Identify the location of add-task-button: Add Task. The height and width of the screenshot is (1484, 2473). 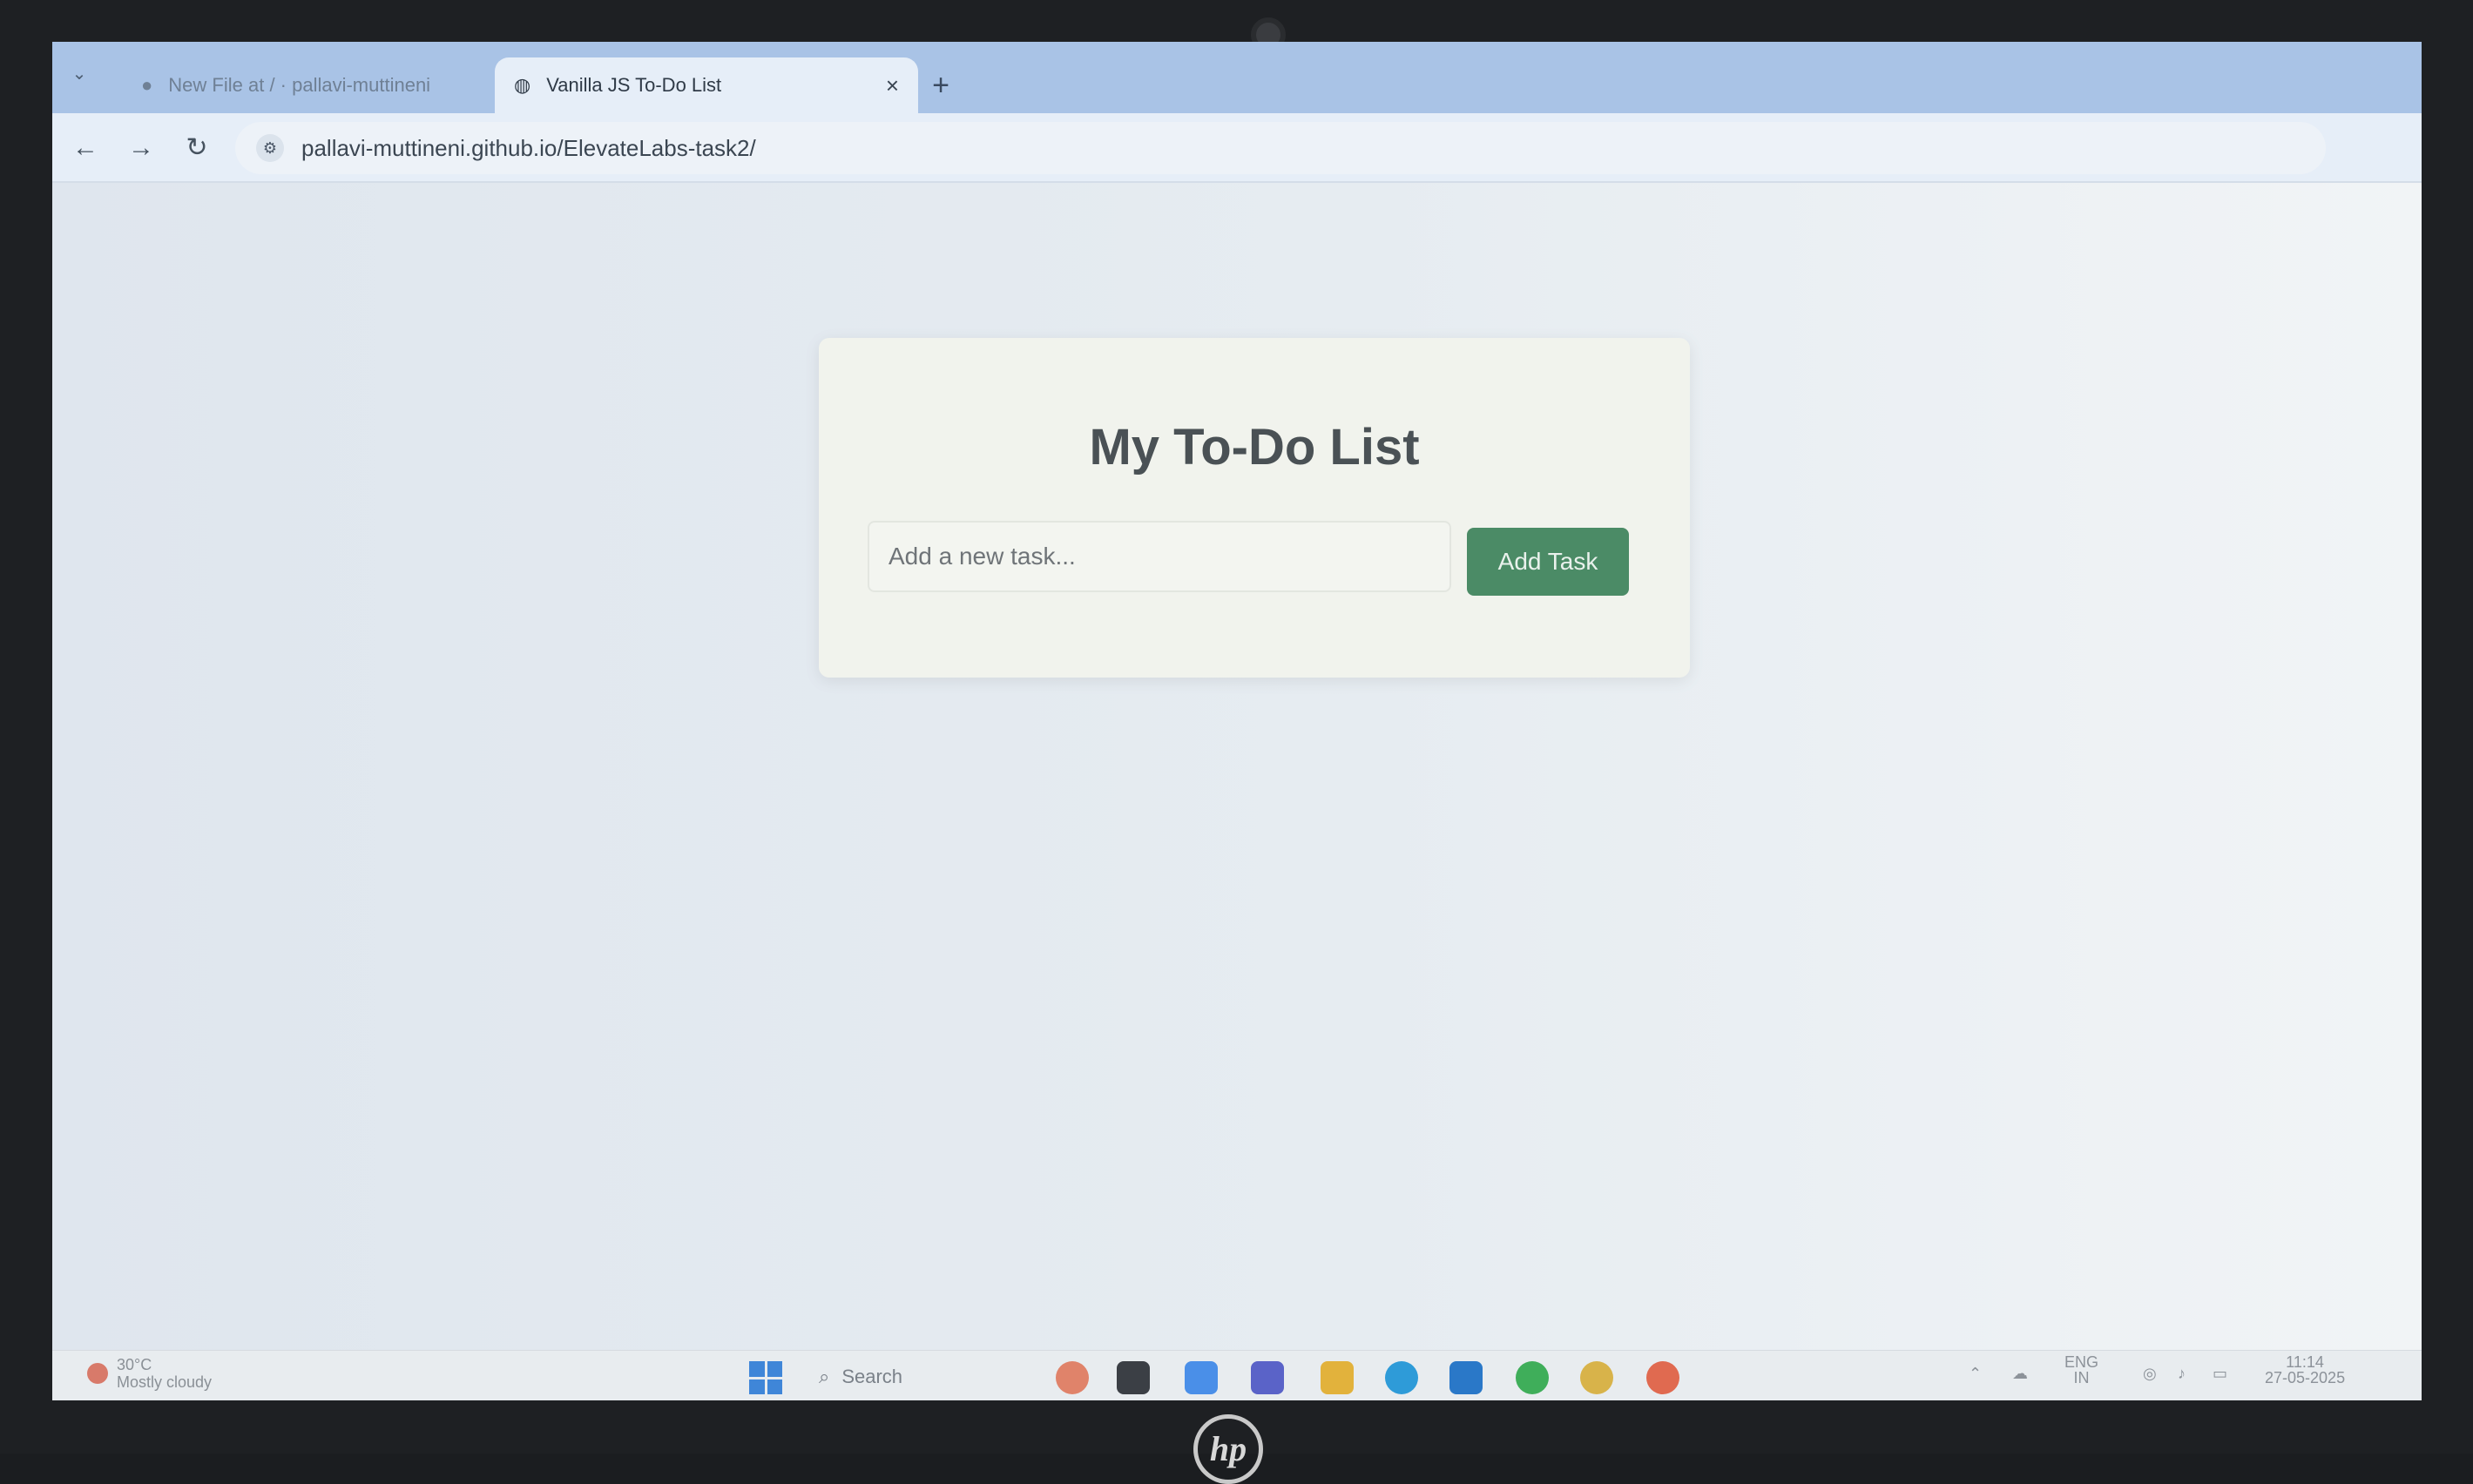
(1548, 562).